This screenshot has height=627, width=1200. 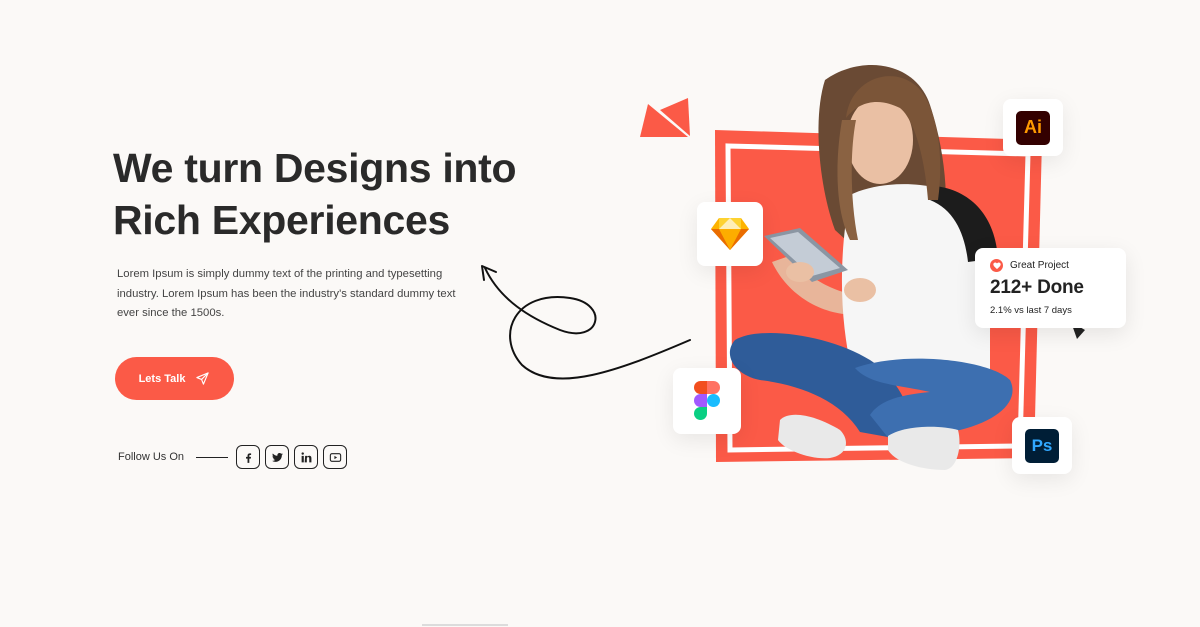 What do you see at coordinates (1031, 310) in the screenshot?
I see `stat-card-subtext: 2.1% vs last 7 days` at bounding box center [1031, 310].